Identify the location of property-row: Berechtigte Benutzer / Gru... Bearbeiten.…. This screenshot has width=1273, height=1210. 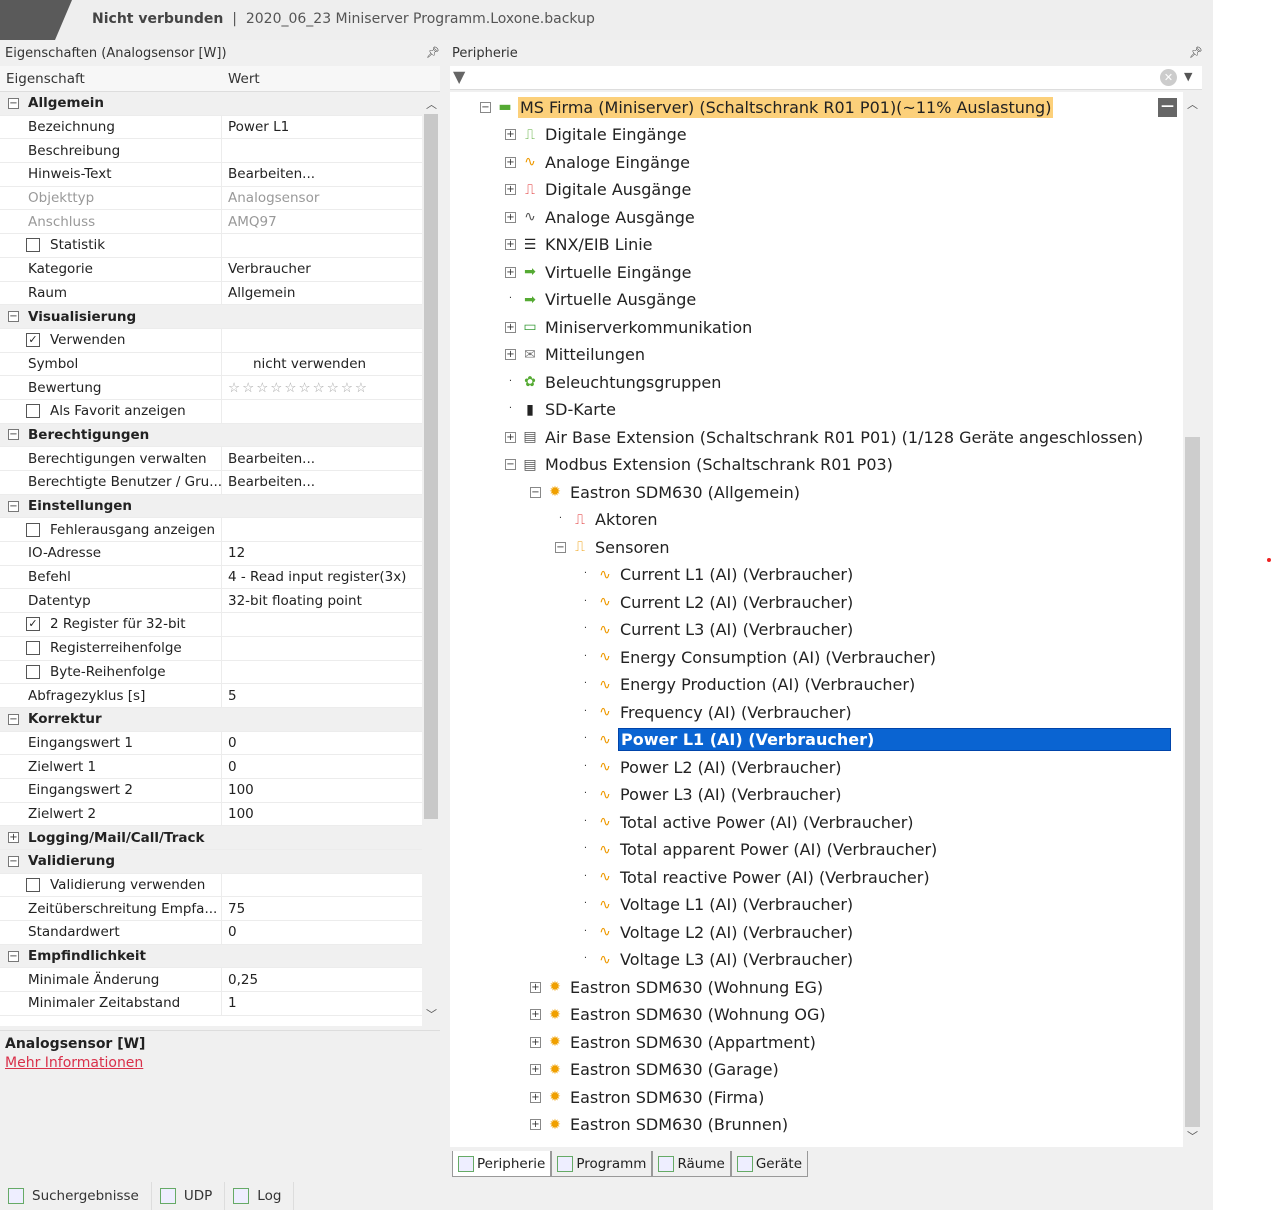
(211, 483).